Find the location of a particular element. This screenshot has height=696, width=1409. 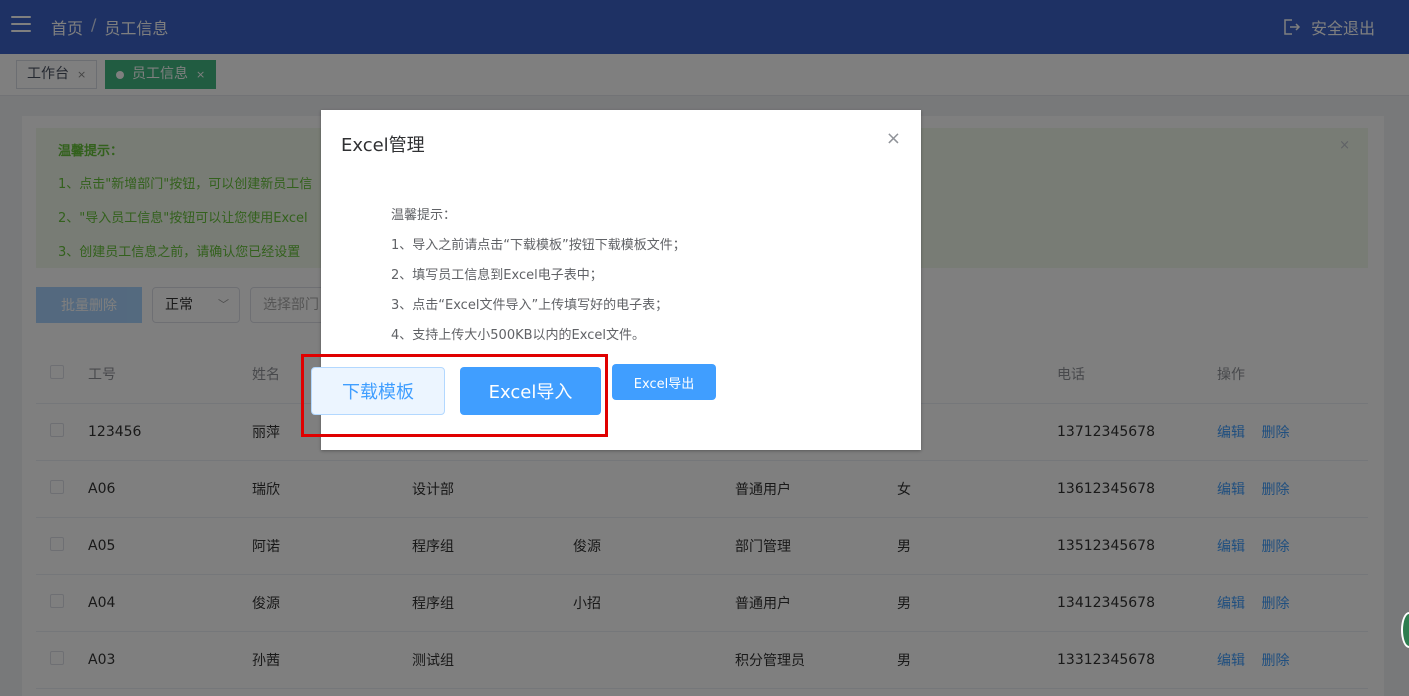

dialog-title: Excel管理 is located at coordinates (383, 145).